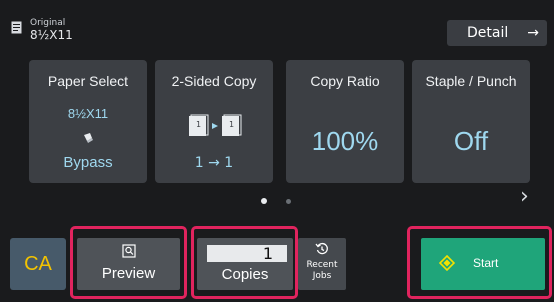  Describe the element at coordinates (247, 253) in the screenshot. I see `copies-count-field: 1` at that location.